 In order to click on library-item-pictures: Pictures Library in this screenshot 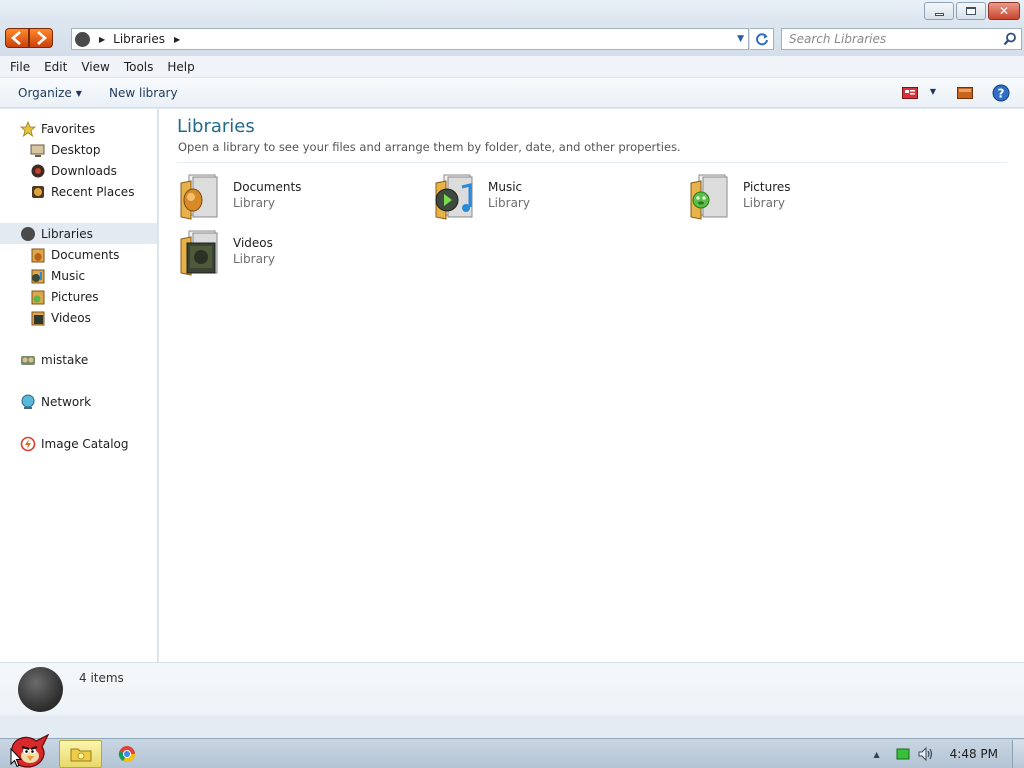, I will do `click(809, 197)`.